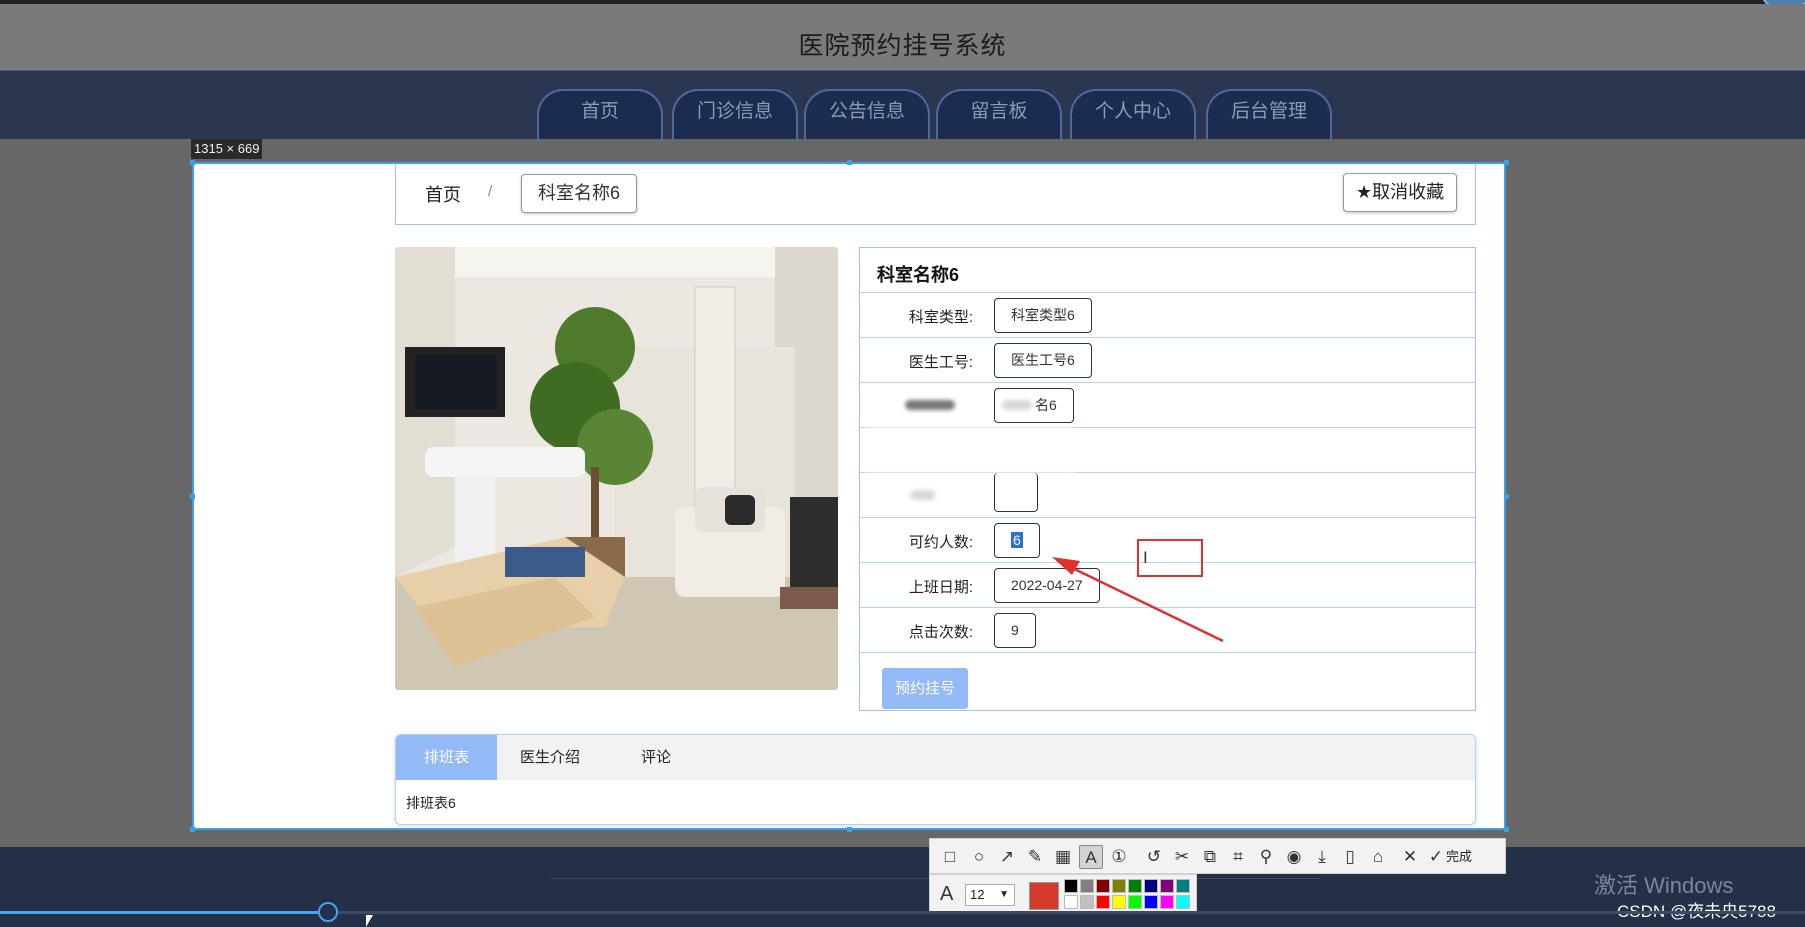  What do you see at coordinates (1133, 114) in the screenshot?
I see `nav-personal-center: 个人中心` at bounding box center [1133, 114].